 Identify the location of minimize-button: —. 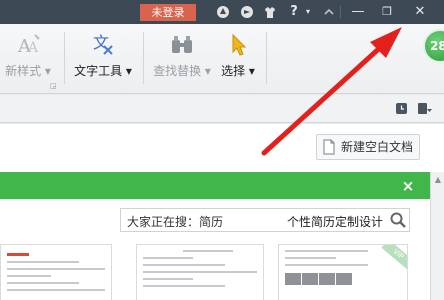
(358, 12).